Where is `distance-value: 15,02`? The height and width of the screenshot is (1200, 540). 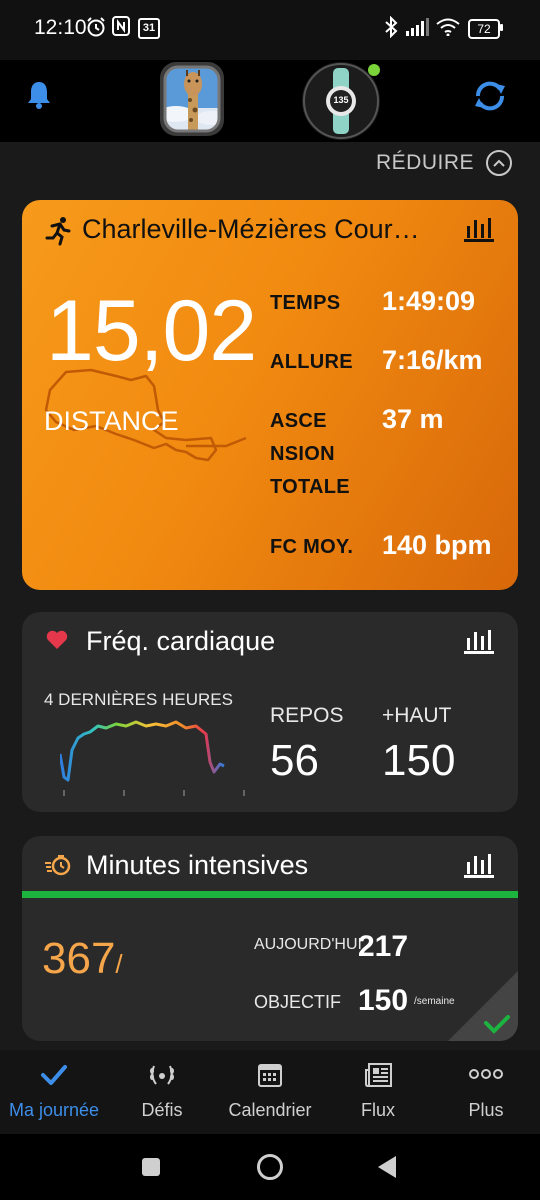 distance-value: 15,02 is located at coordinates (151, 331).